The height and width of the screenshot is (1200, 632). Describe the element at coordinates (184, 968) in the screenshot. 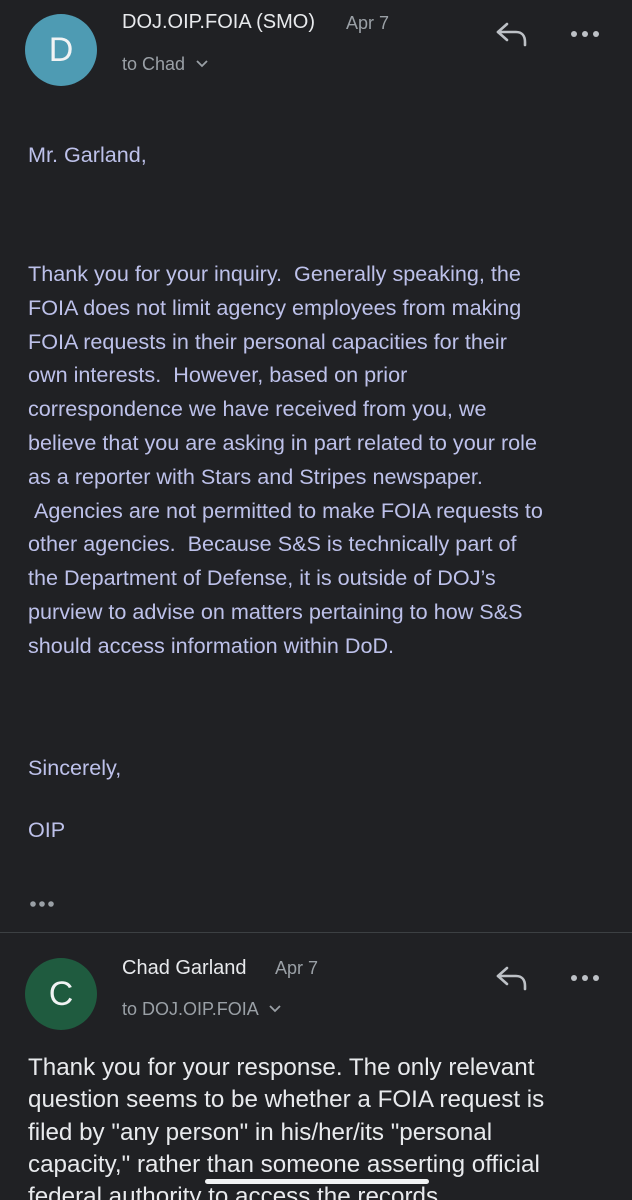

I see `sender-name: Chad Garland` at that location.